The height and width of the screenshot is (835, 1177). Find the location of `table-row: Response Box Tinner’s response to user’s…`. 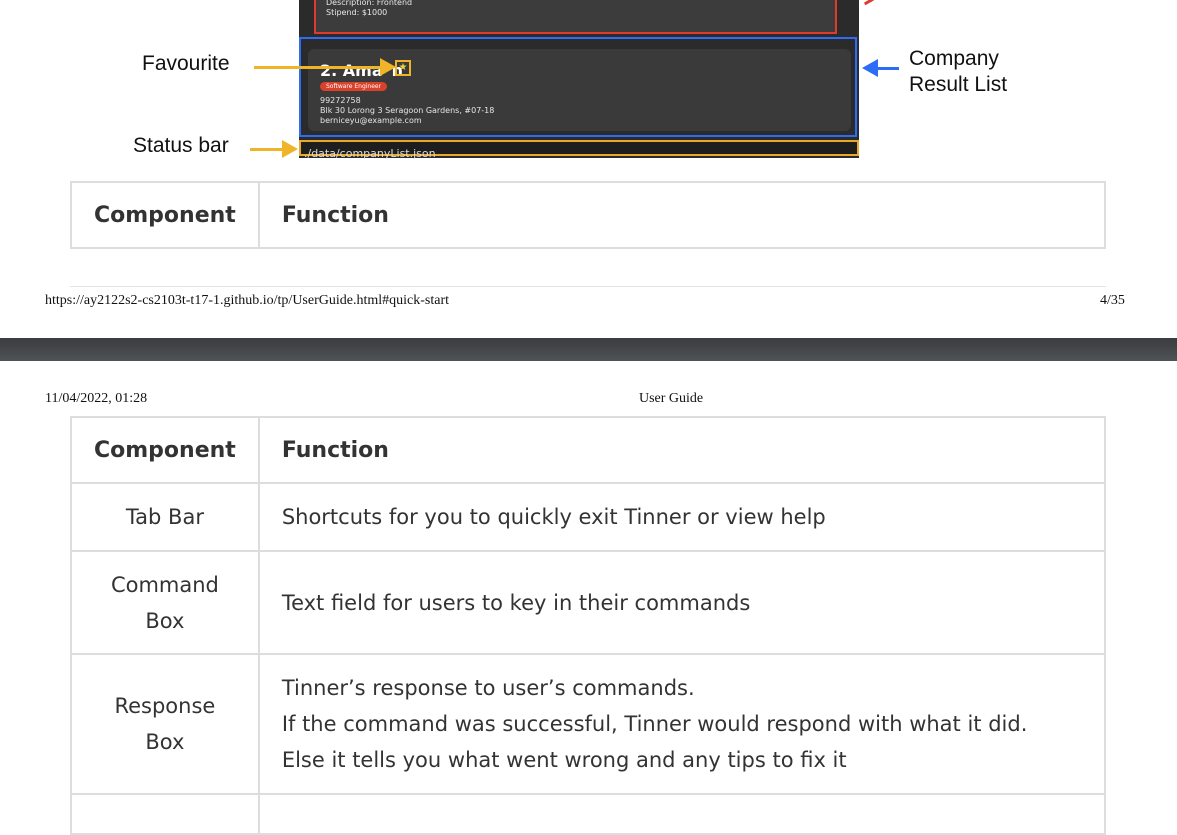

table-row: Response Box Tinner’s response to user’s… is located at coordinates (588, 724).